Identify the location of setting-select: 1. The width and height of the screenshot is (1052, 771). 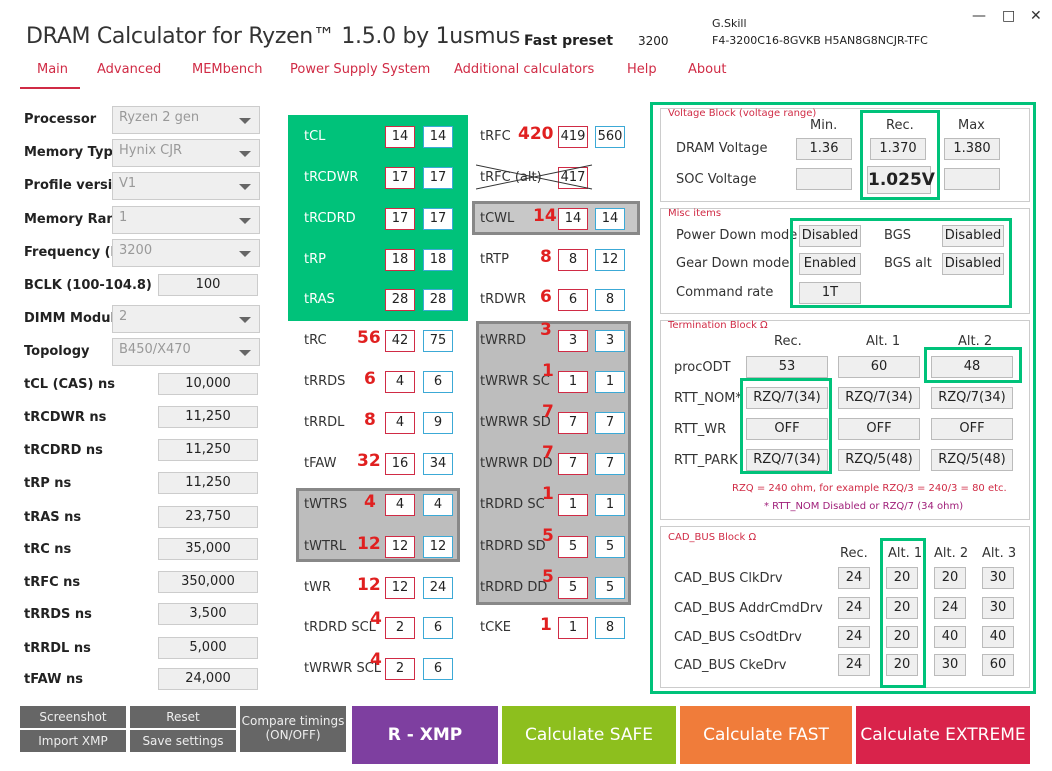
(186, 220).